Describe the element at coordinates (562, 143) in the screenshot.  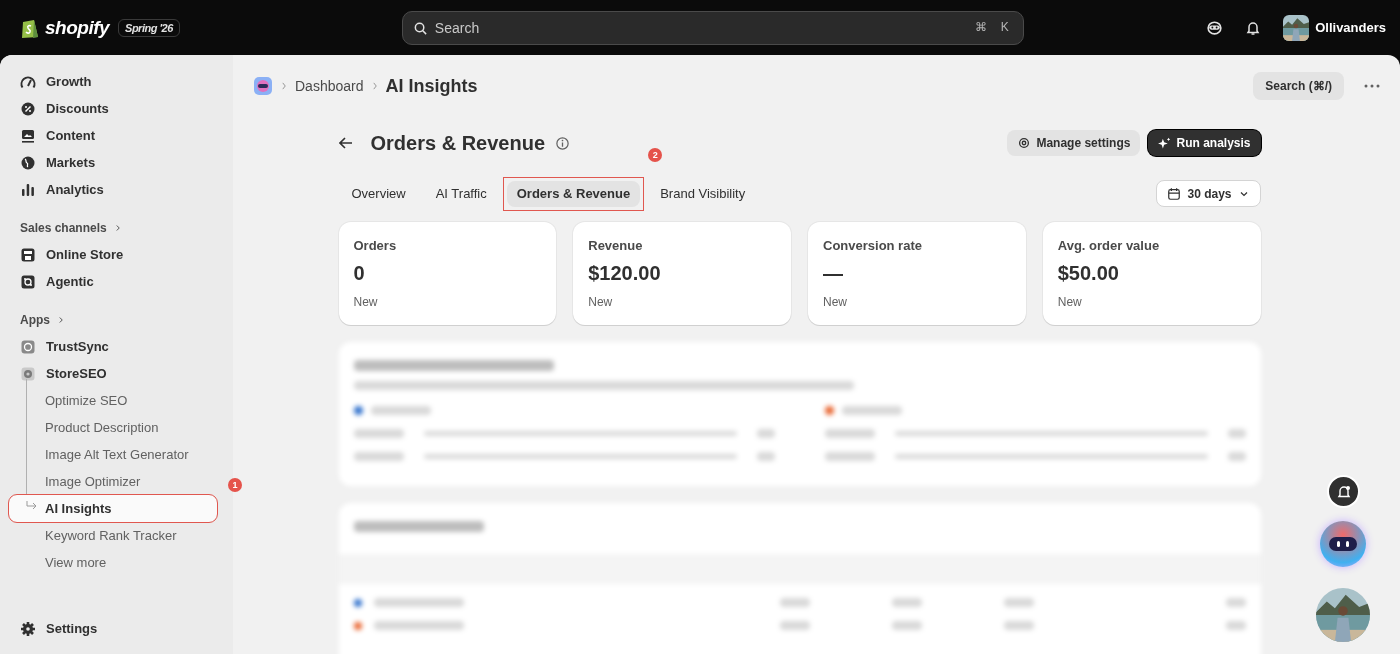
I see `info-icon` at that location.